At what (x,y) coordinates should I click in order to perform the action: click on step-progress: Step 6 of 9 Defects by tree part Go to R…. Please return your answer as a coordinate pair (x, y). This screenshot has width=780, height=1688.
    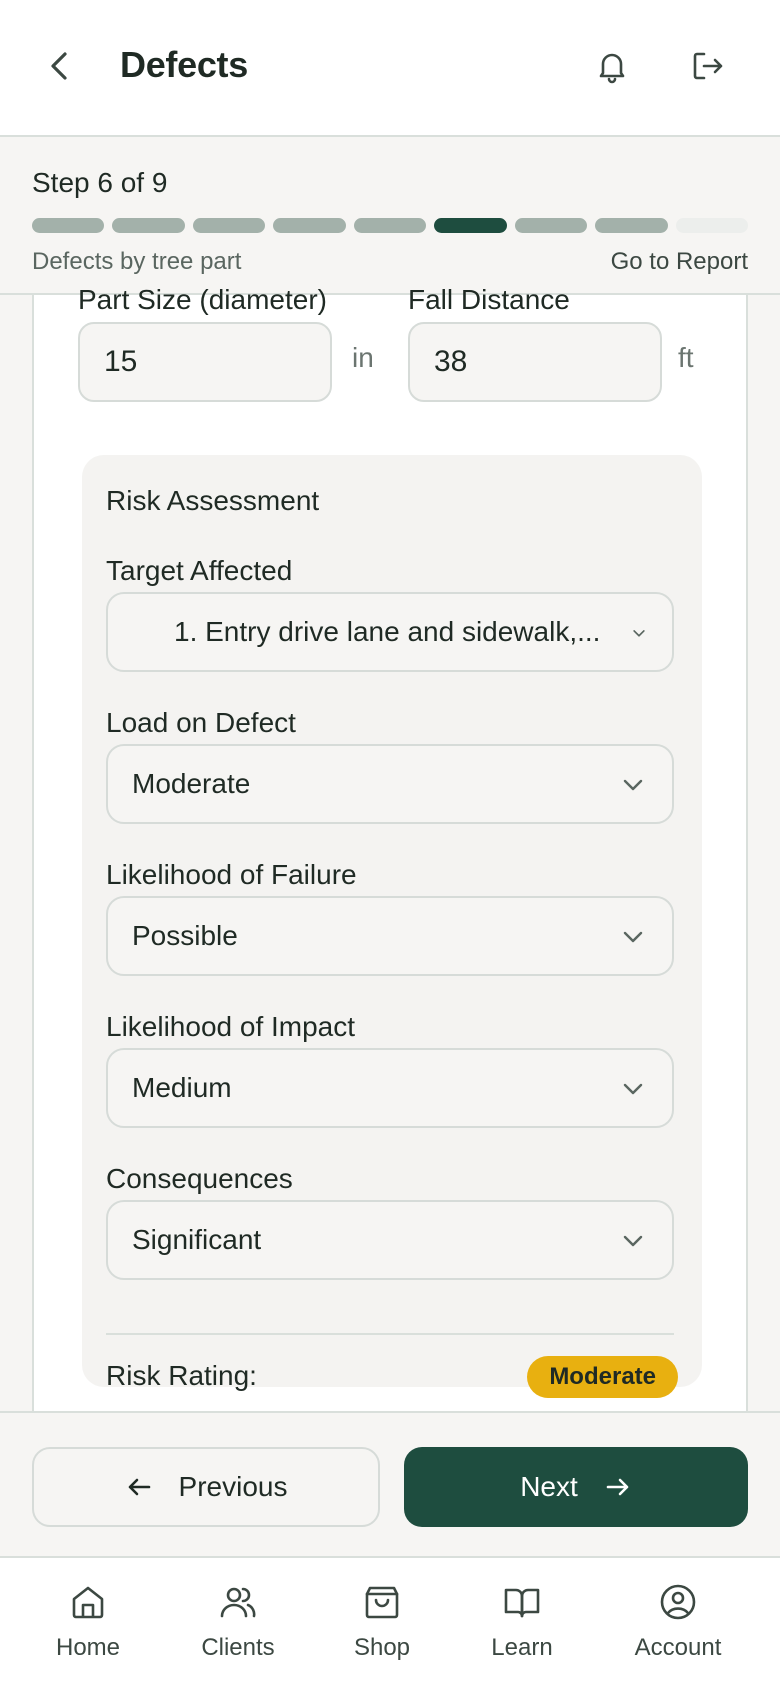
    Looking at the image, I should click on (390, 216).